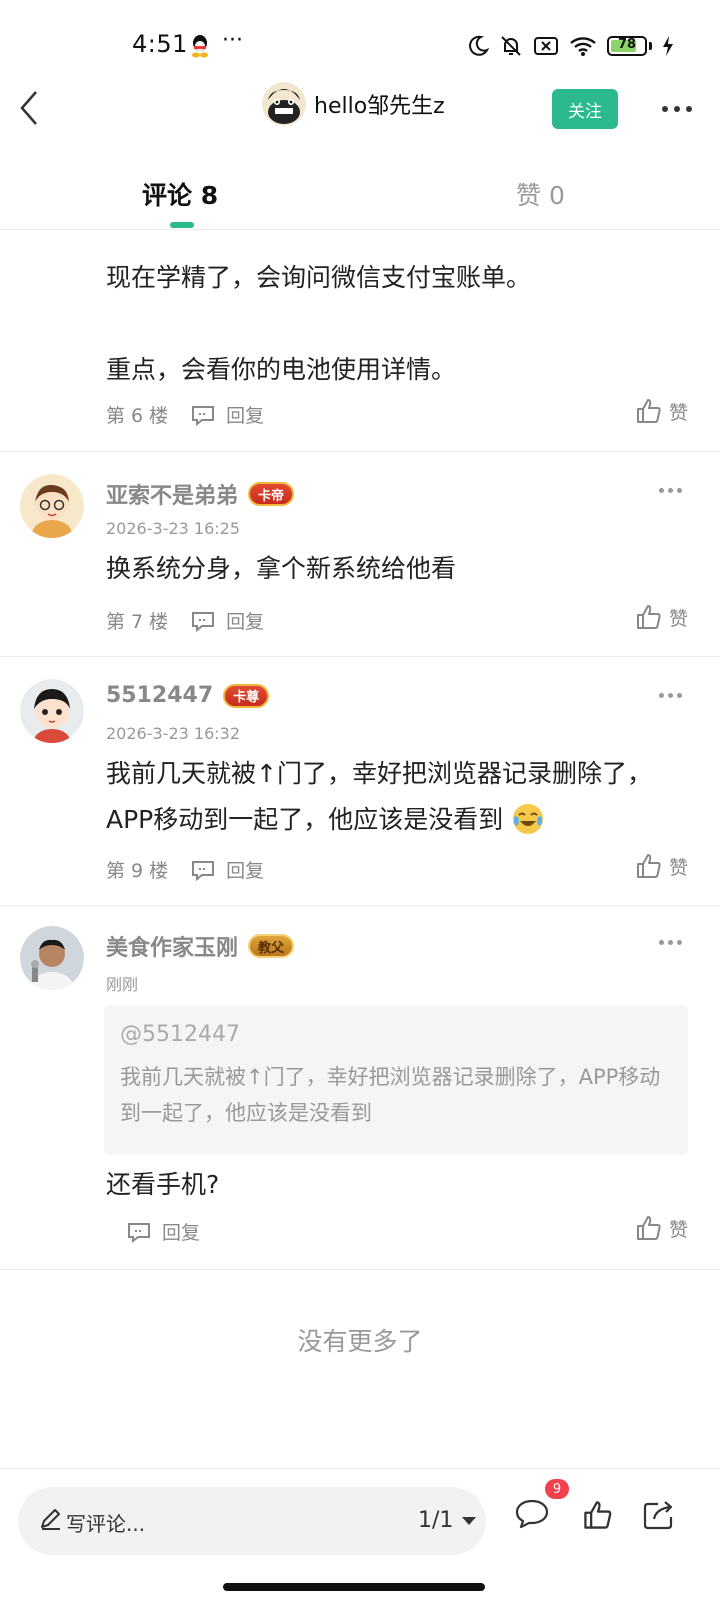 This screenshot has width=720, height=1600. I want to click on status-icons: 78, so click(570, 46).